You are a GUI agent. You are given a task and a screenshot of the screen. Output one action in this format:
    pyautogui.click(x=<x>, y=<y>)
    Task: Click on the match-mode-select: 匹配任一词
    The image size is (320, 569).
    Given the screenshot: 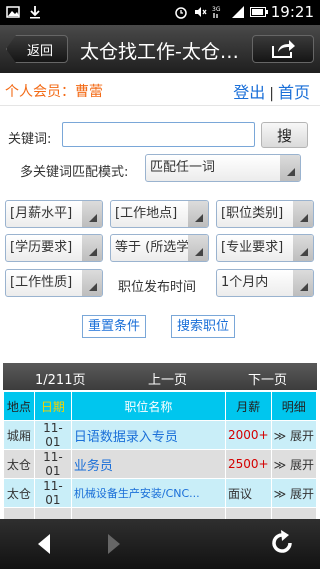 What is the action you would take?
    pyautogui.click(x=223, y=168)
    